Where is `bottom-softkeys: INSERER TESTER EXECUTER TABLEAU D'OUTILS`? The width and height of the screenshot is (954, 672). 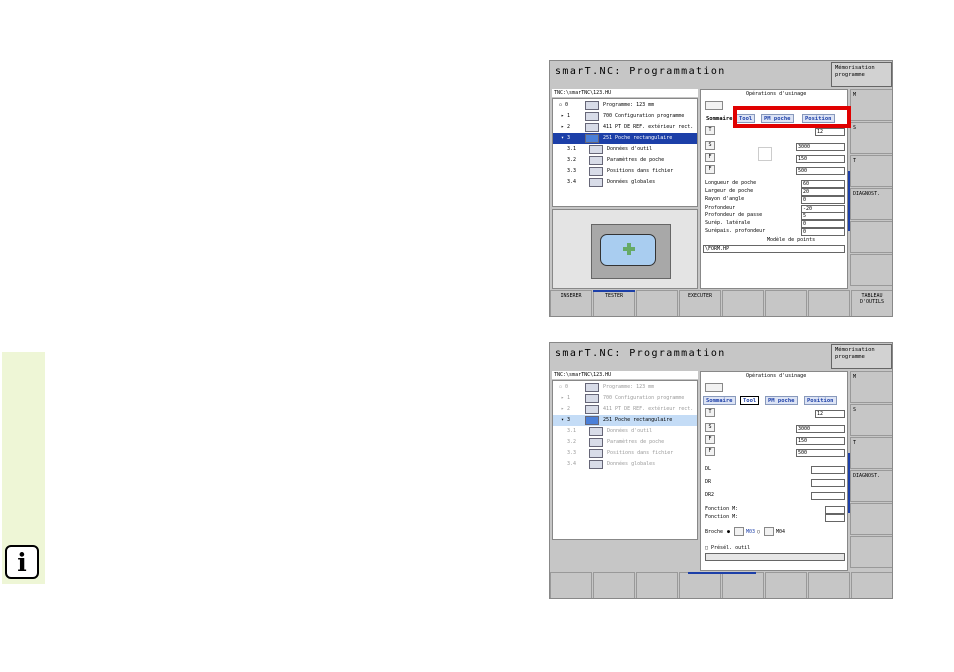 bottom-softkeys: INSERER TESTER EXECUTER TABLEAU D'OUTILS is located at coordinates (721, 303).